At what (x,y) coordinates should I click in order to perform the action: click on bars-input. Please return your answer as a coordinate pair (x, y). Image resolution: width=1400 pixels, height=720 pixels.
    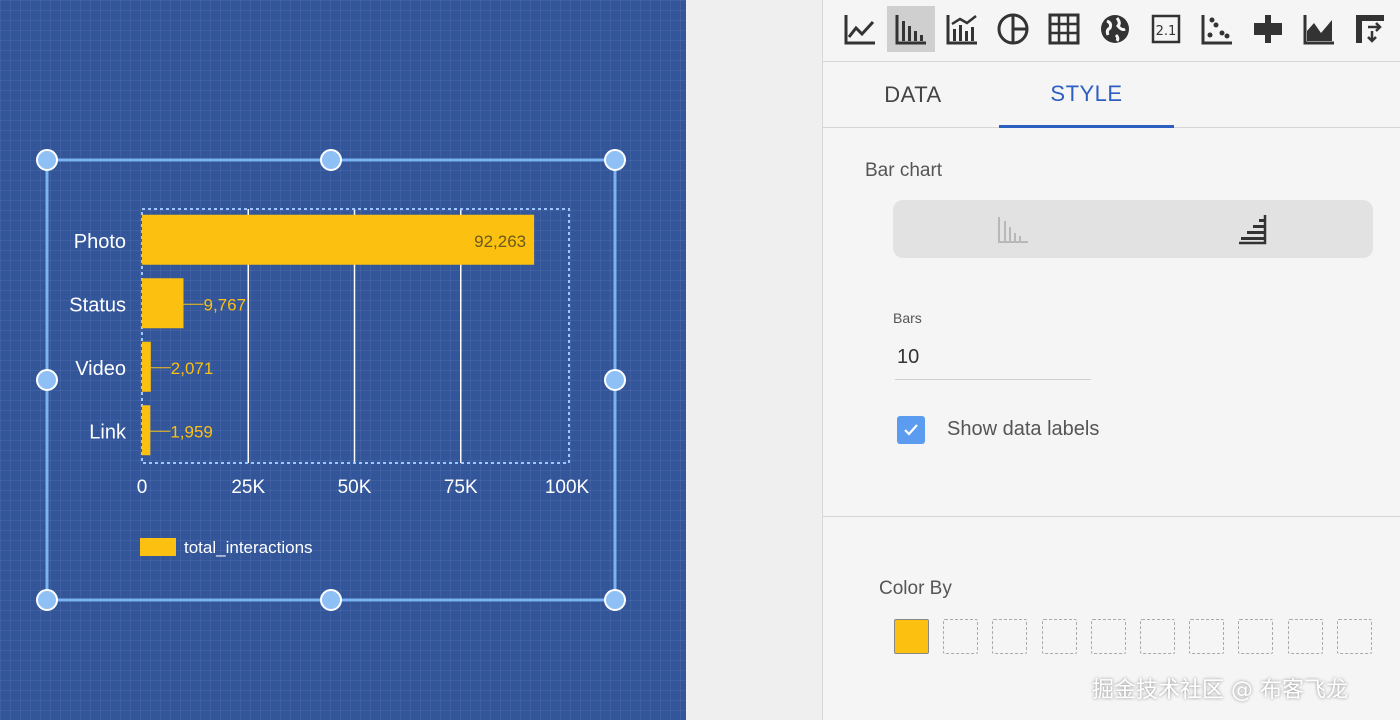
    Looking at the image, I should click on (993, 358).